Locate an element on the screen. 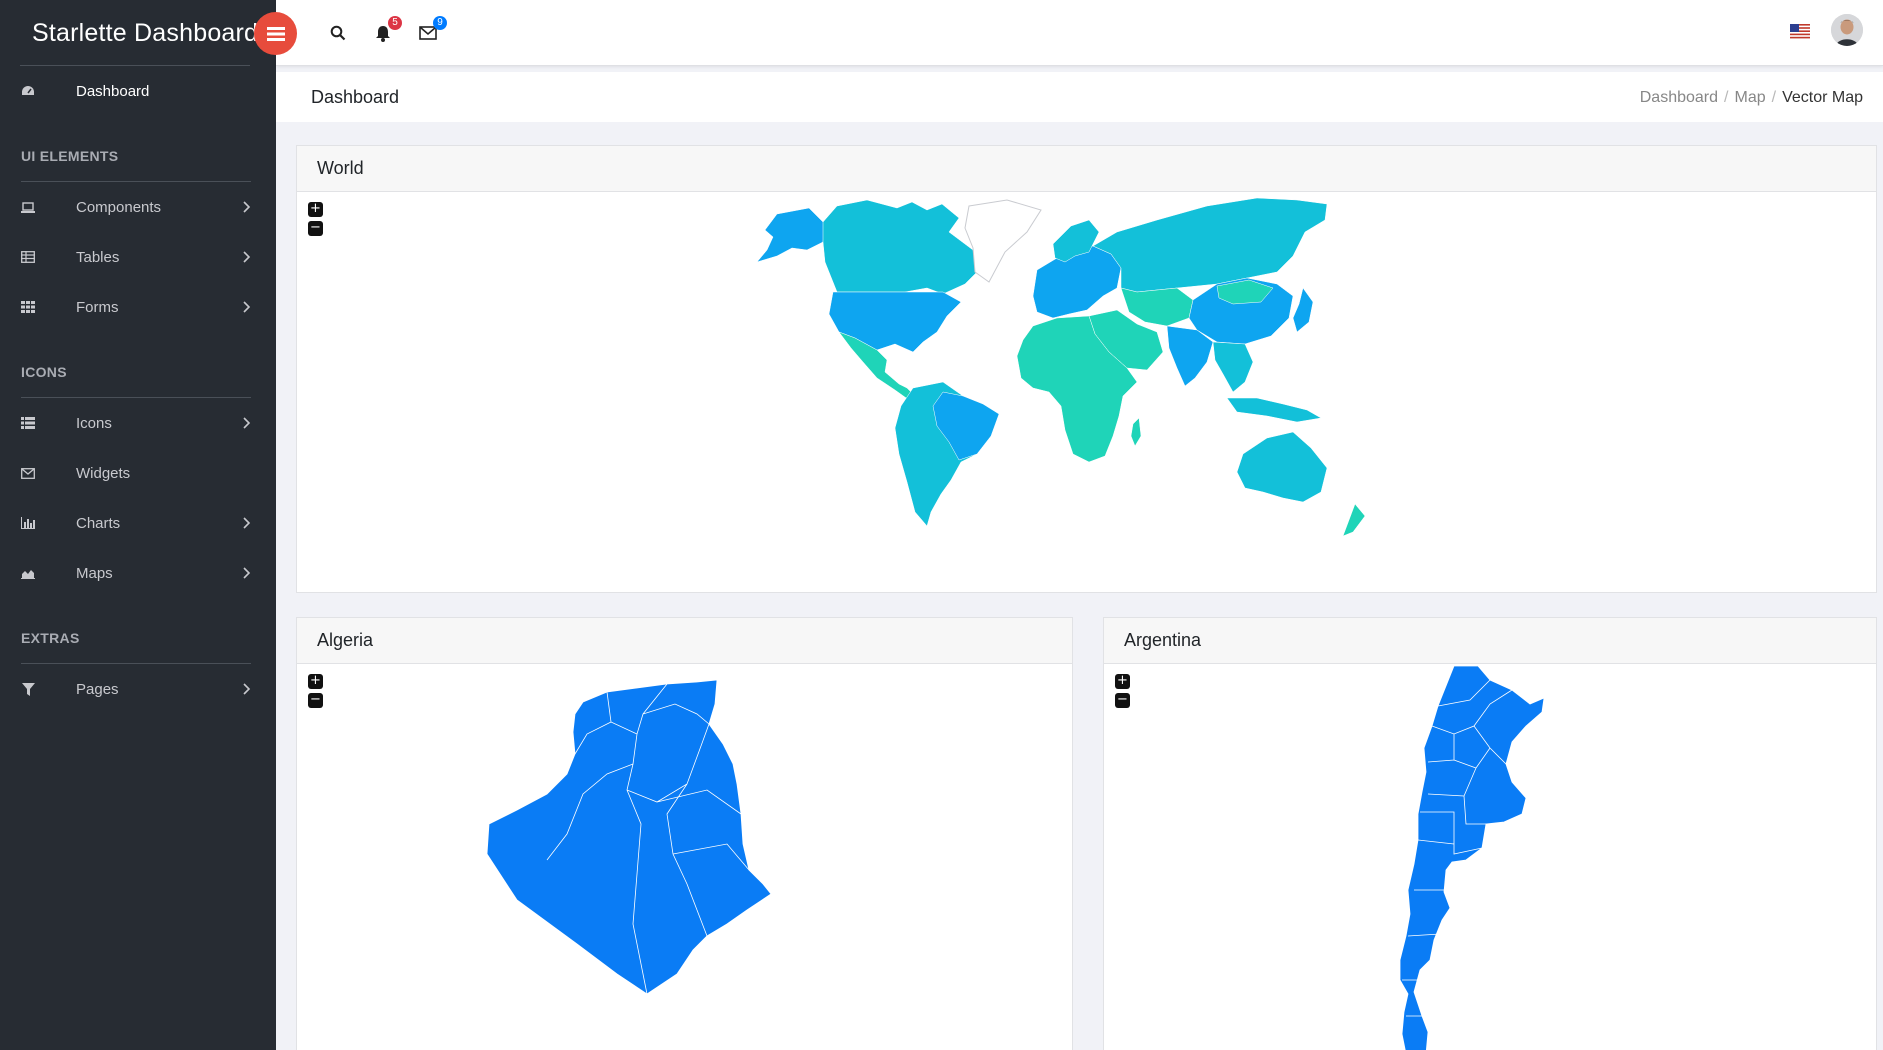 The image size is (1883, 1050). bar-chart-icon is located at coordinates (28, 523).